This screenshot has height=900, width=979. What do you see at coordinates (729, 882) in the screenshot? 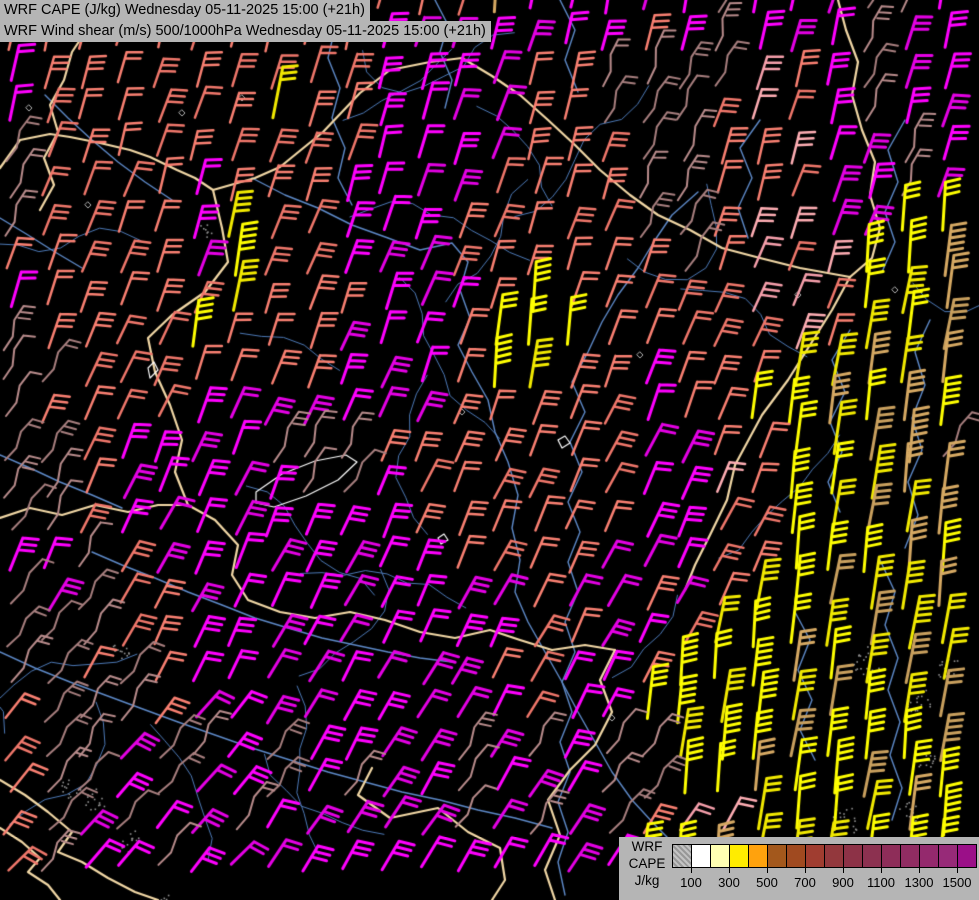
I see `legend-tick-label: 300` at bounding box center [729, 882].